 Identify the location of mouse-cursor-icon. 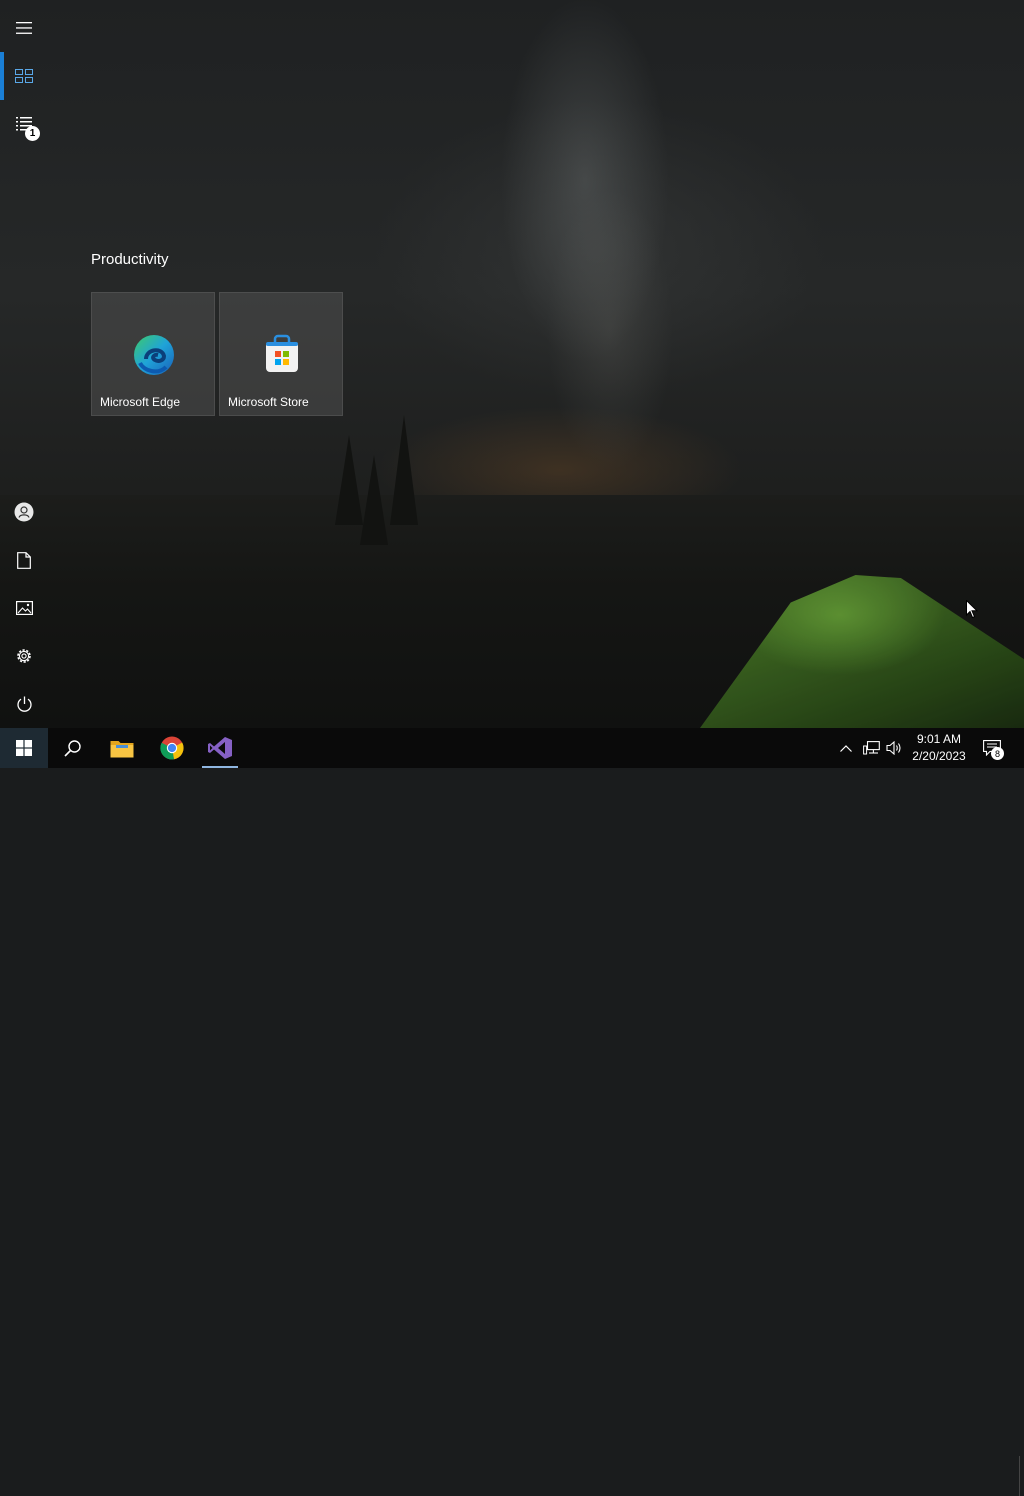
(972, 609).